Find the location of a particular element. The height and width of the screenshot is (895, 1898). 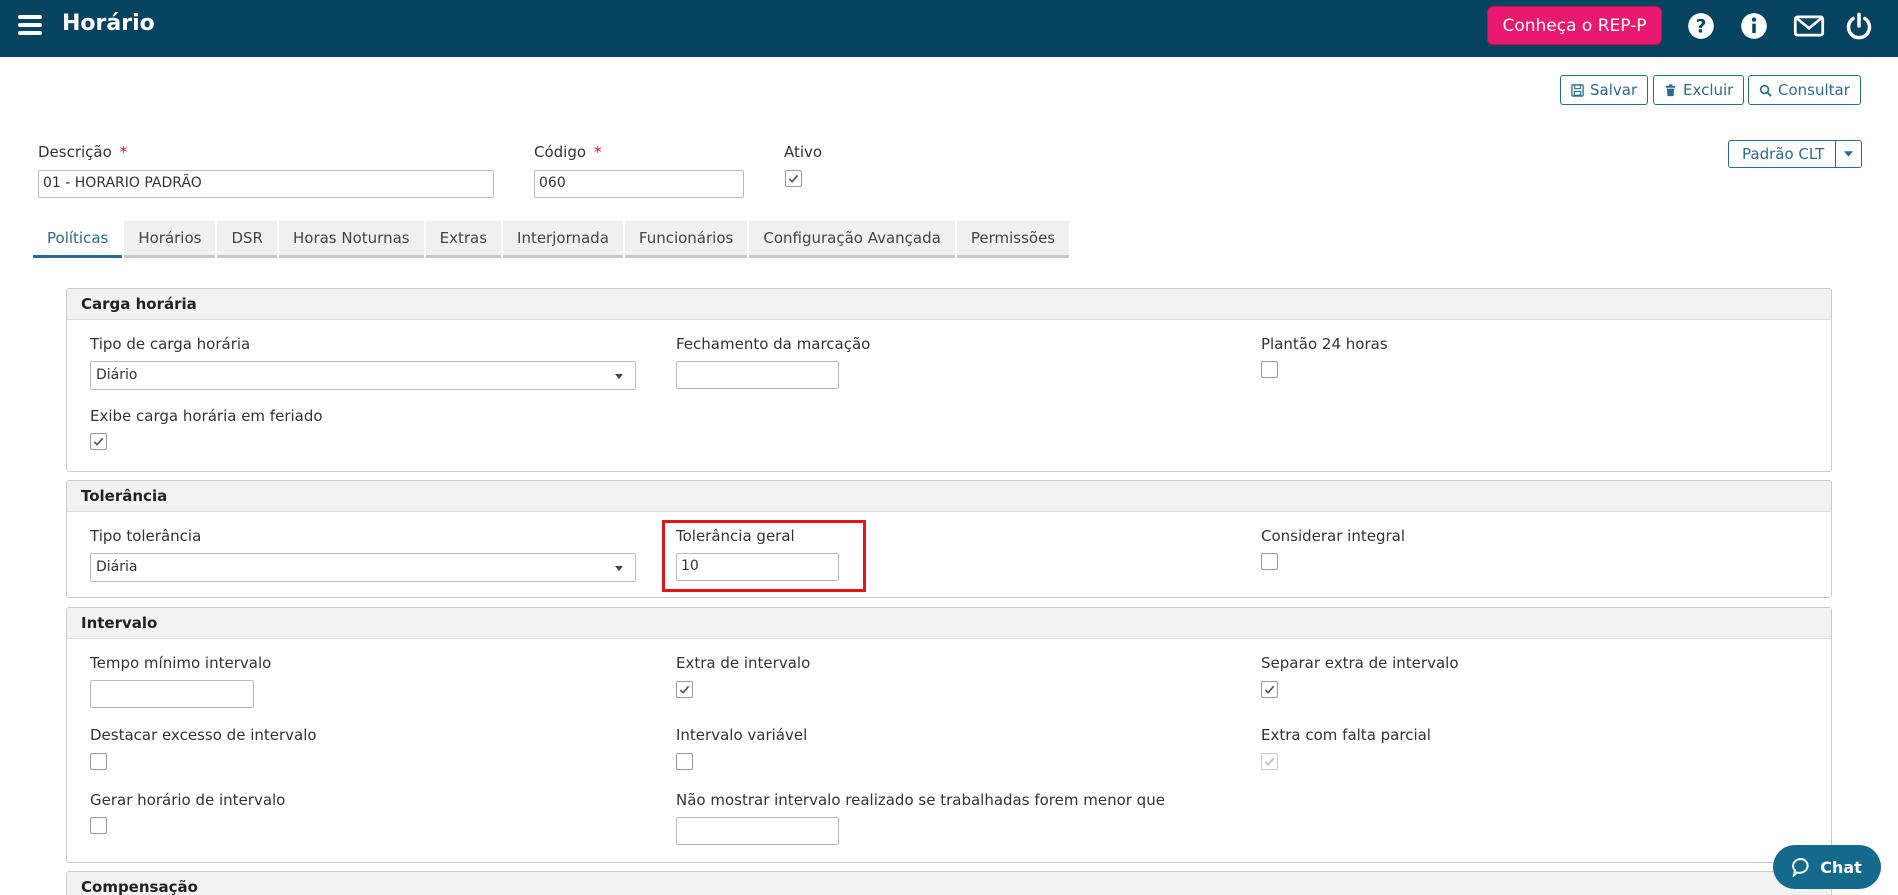

save-button-label: Salvar is located at coordinates (1614, 90).